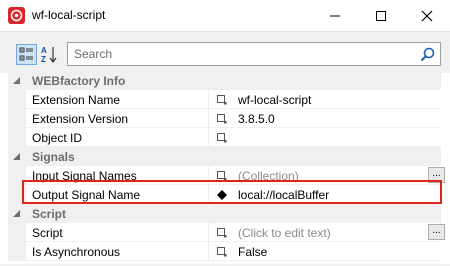 The width and height of the screenshot is (450, 266). I want to click on category-label: Script, so click(49, 214).